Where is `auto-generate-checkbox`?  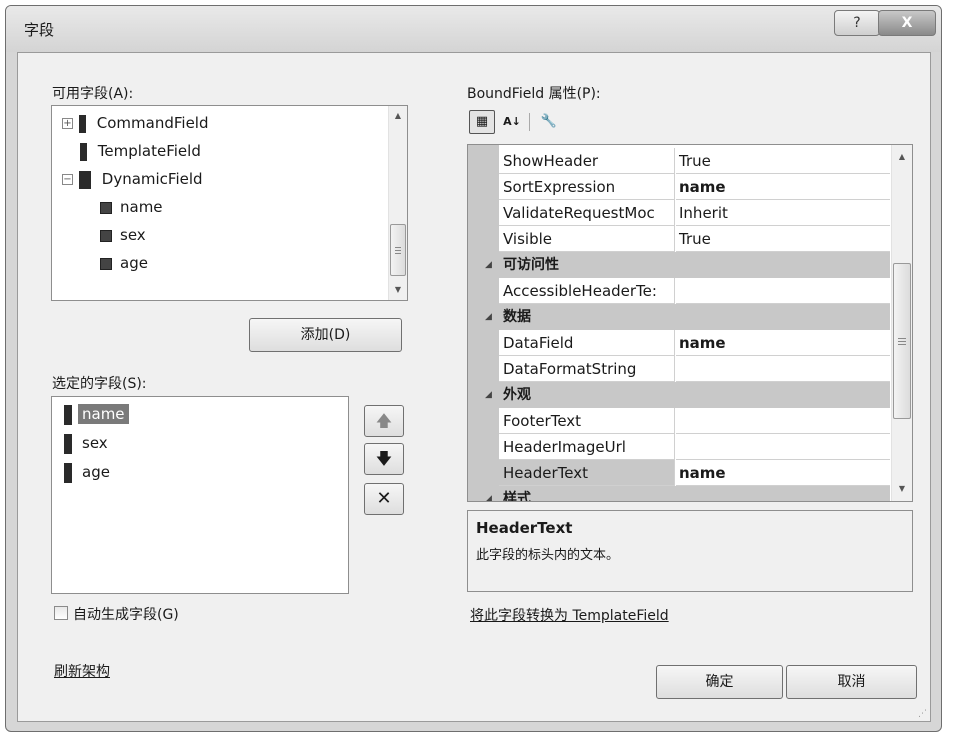 auto-generate-checkbox is located at coordinates (61, 613).